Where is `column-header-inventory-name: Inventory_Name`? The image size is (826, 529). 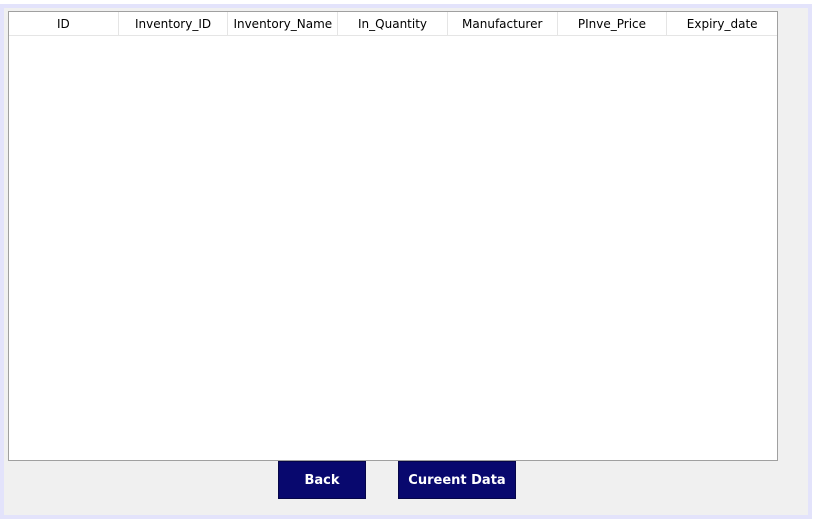
column-header-inventory-name: Inventory_Name is located at coordinates (283, 23).